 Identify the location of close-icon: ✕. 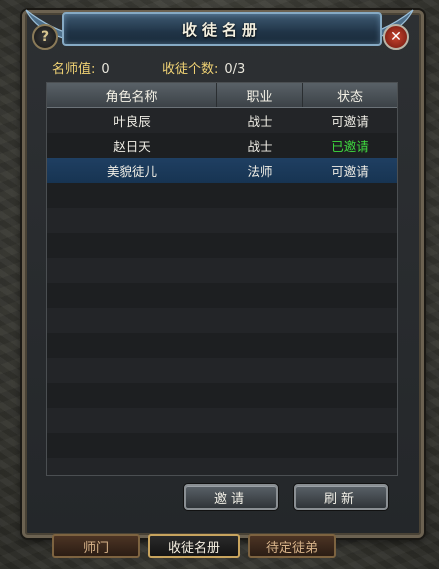
(396, 37).